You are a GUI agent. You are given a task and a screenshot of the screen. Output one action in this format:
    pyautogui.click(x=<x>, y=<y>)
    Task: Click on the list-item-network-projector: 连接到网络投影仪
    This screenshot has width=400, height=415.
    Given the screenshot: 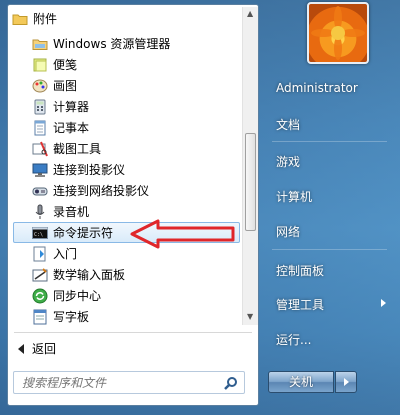 What is the action you would take?
    pyautogui.click(x=134, y=190)
    